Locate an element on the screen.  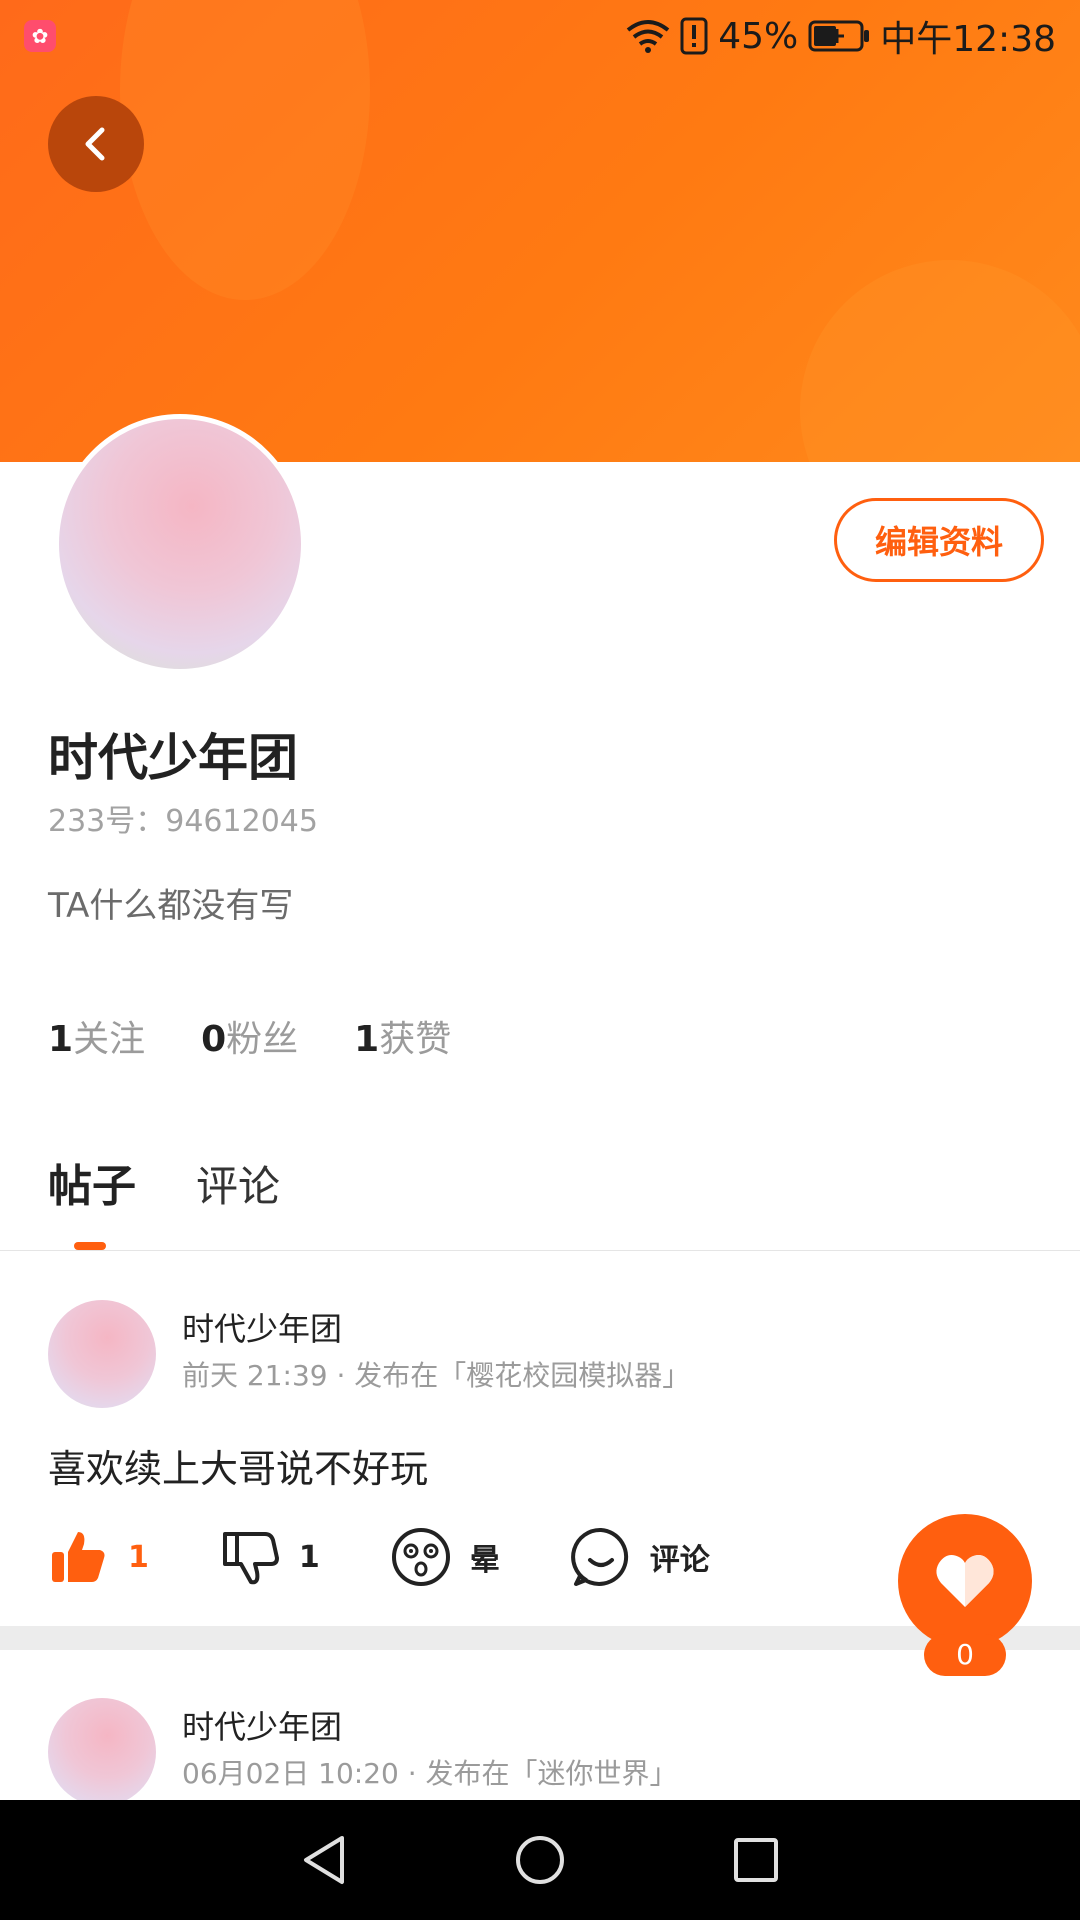
profile-stats: 1关注 0粉丝 1获赞 is located at coordinates (249, 1036).